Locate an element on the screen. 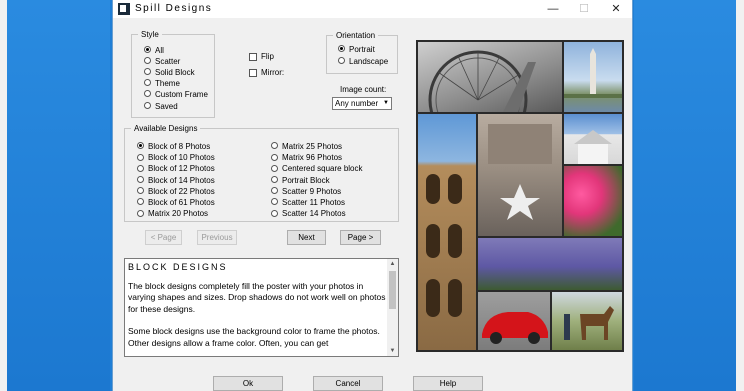  design-option: Matrix 20 Photos is located at coordinates (172, 213).